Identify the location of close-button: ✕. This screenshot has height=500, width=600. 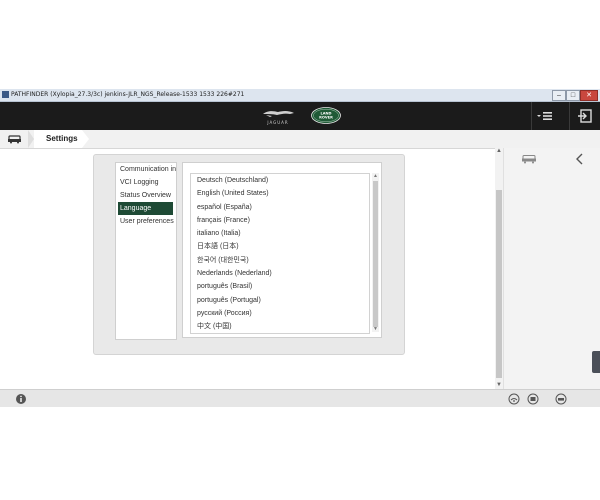
(589, 95).